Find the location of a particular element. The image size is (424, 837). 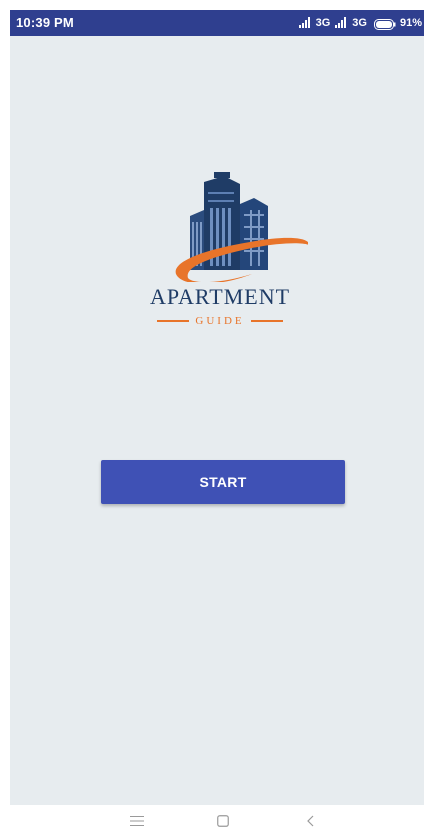

network-type-2: 3G is located at coordinates (359, 23).